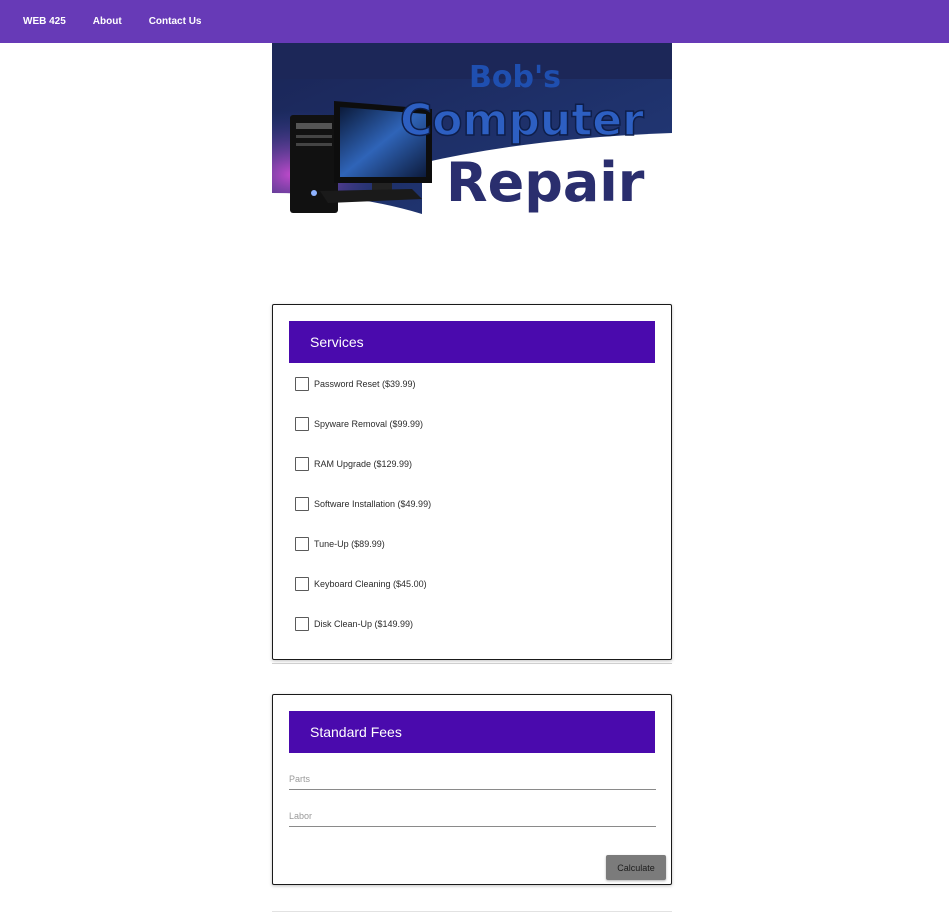  Describe the element at coordinates (474, 21) in the screenshot. I see `top-navbar: WEB 425 About Contact Us` at that location.